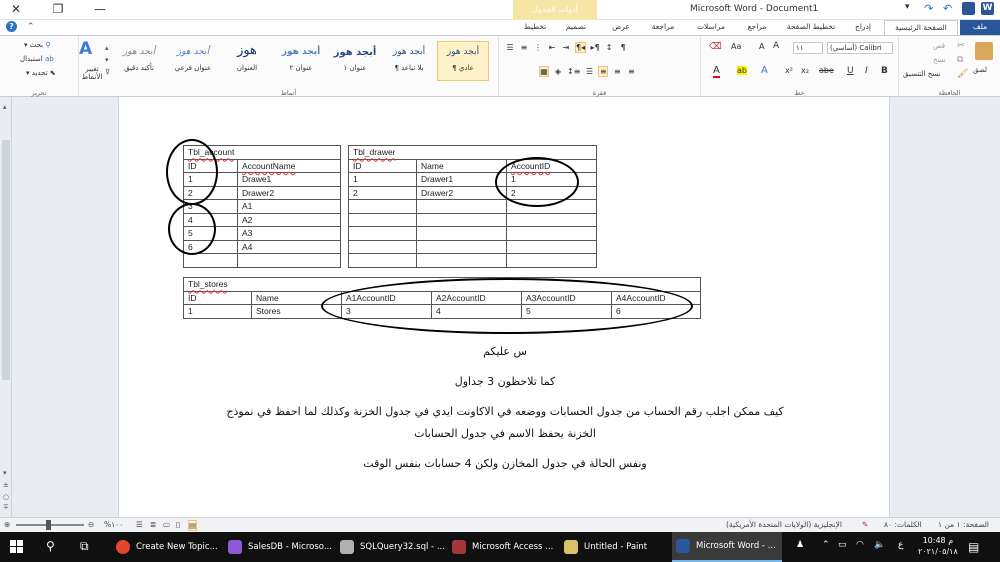 This screenshot has width=1000, height=562. I want to click on scroll-thumb, so click(6, 260).